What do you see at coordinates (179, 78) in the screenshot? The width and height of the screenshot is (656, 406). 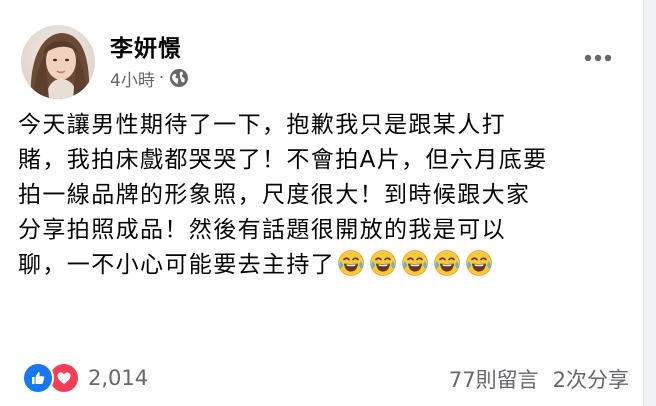 I see `globe-icon` at bounding box center [179, 78].